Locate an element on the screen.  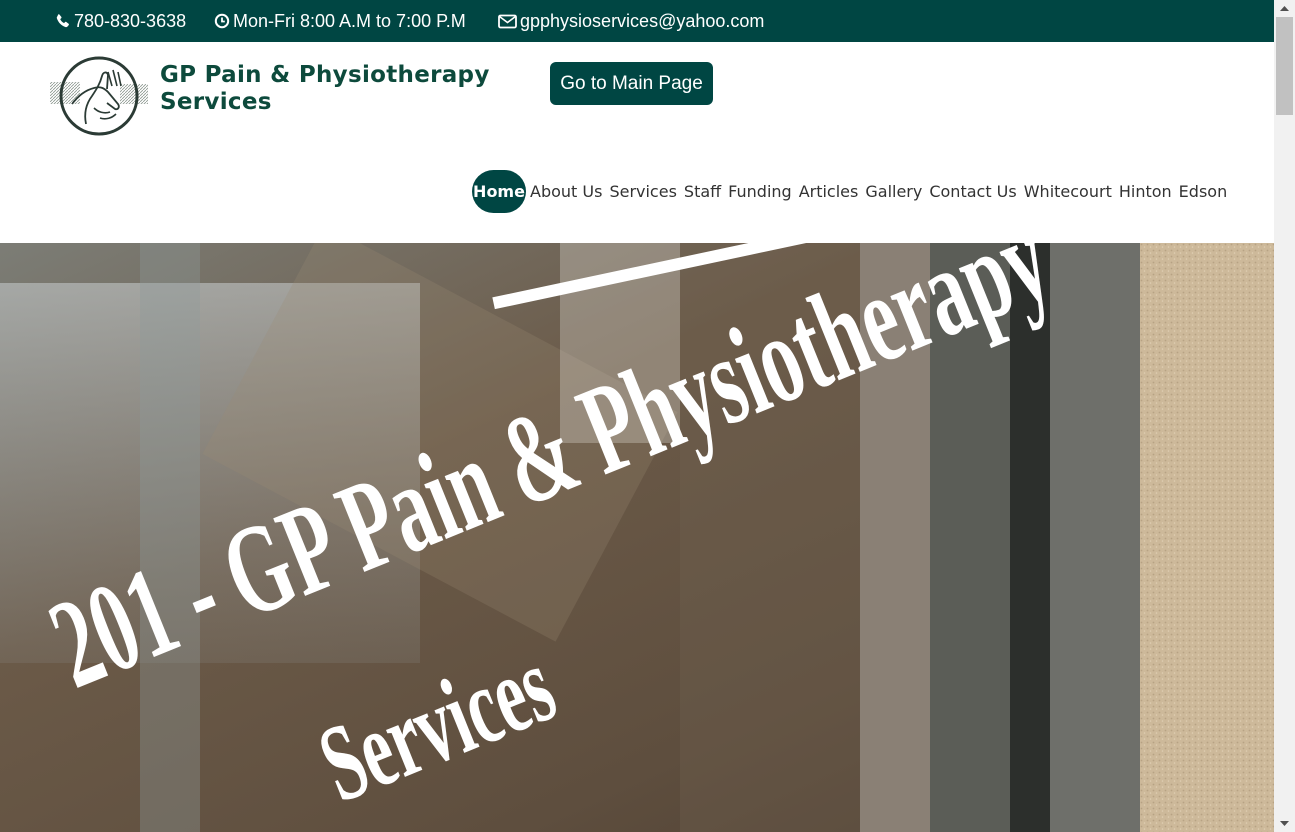
phone-icon is located at coordinates (63, 21).